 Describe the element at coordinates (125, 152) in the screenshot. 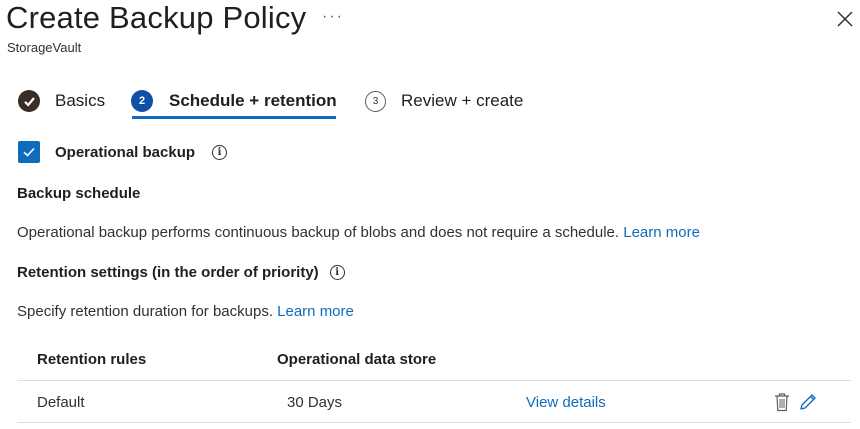

I see `operational-backup-label: Operational backup` at that location.